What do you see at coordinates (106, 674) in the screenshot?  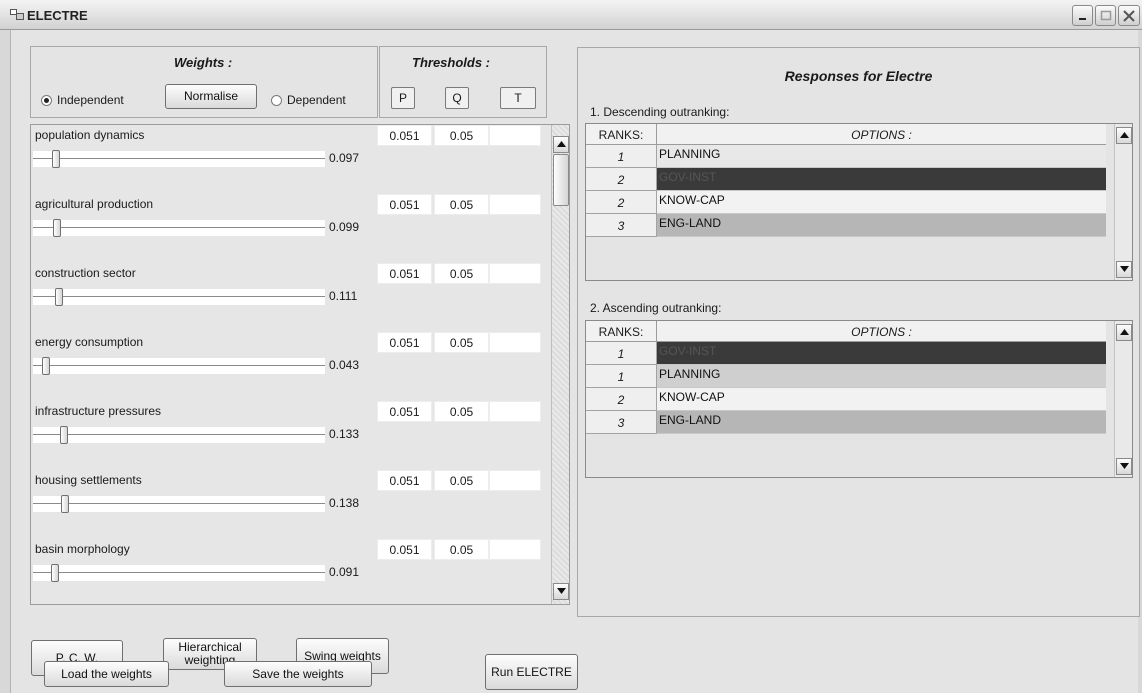 I see `load-weights-button: Load the weights` at bounding box center [106, 674].